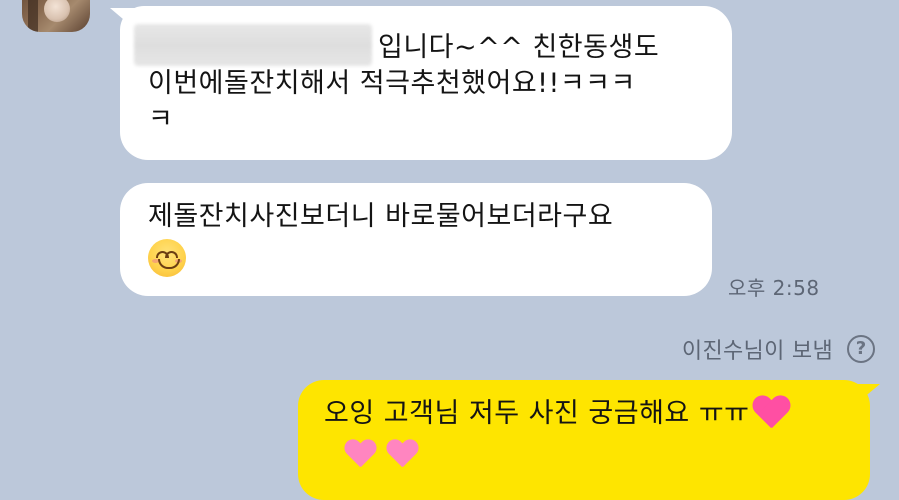 The height and width of the screenshot is (500, 899). What do you see at coordinates (420, 45) in the screenshot?
I see `message-line: 입니다~^^ 친한동생도` at bounding box center [420, 45].